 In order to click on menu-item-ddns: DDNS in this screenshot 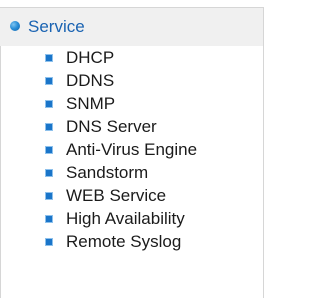, I will do `click(131, 81)`.